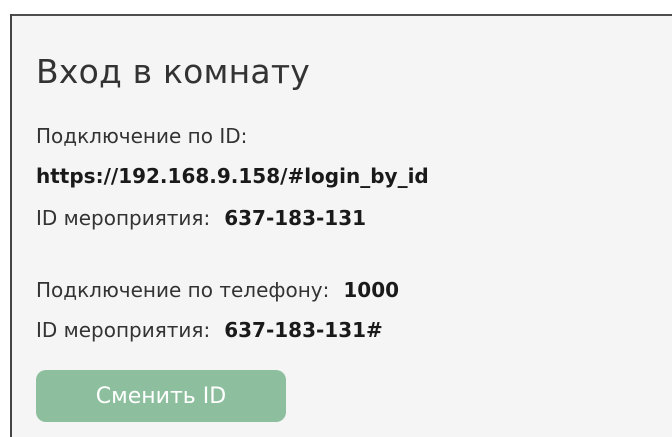 The width and height of the screenshot is (672, 437). I want to click on id-connect-label: Подключение по ID:, so click(142, 136).